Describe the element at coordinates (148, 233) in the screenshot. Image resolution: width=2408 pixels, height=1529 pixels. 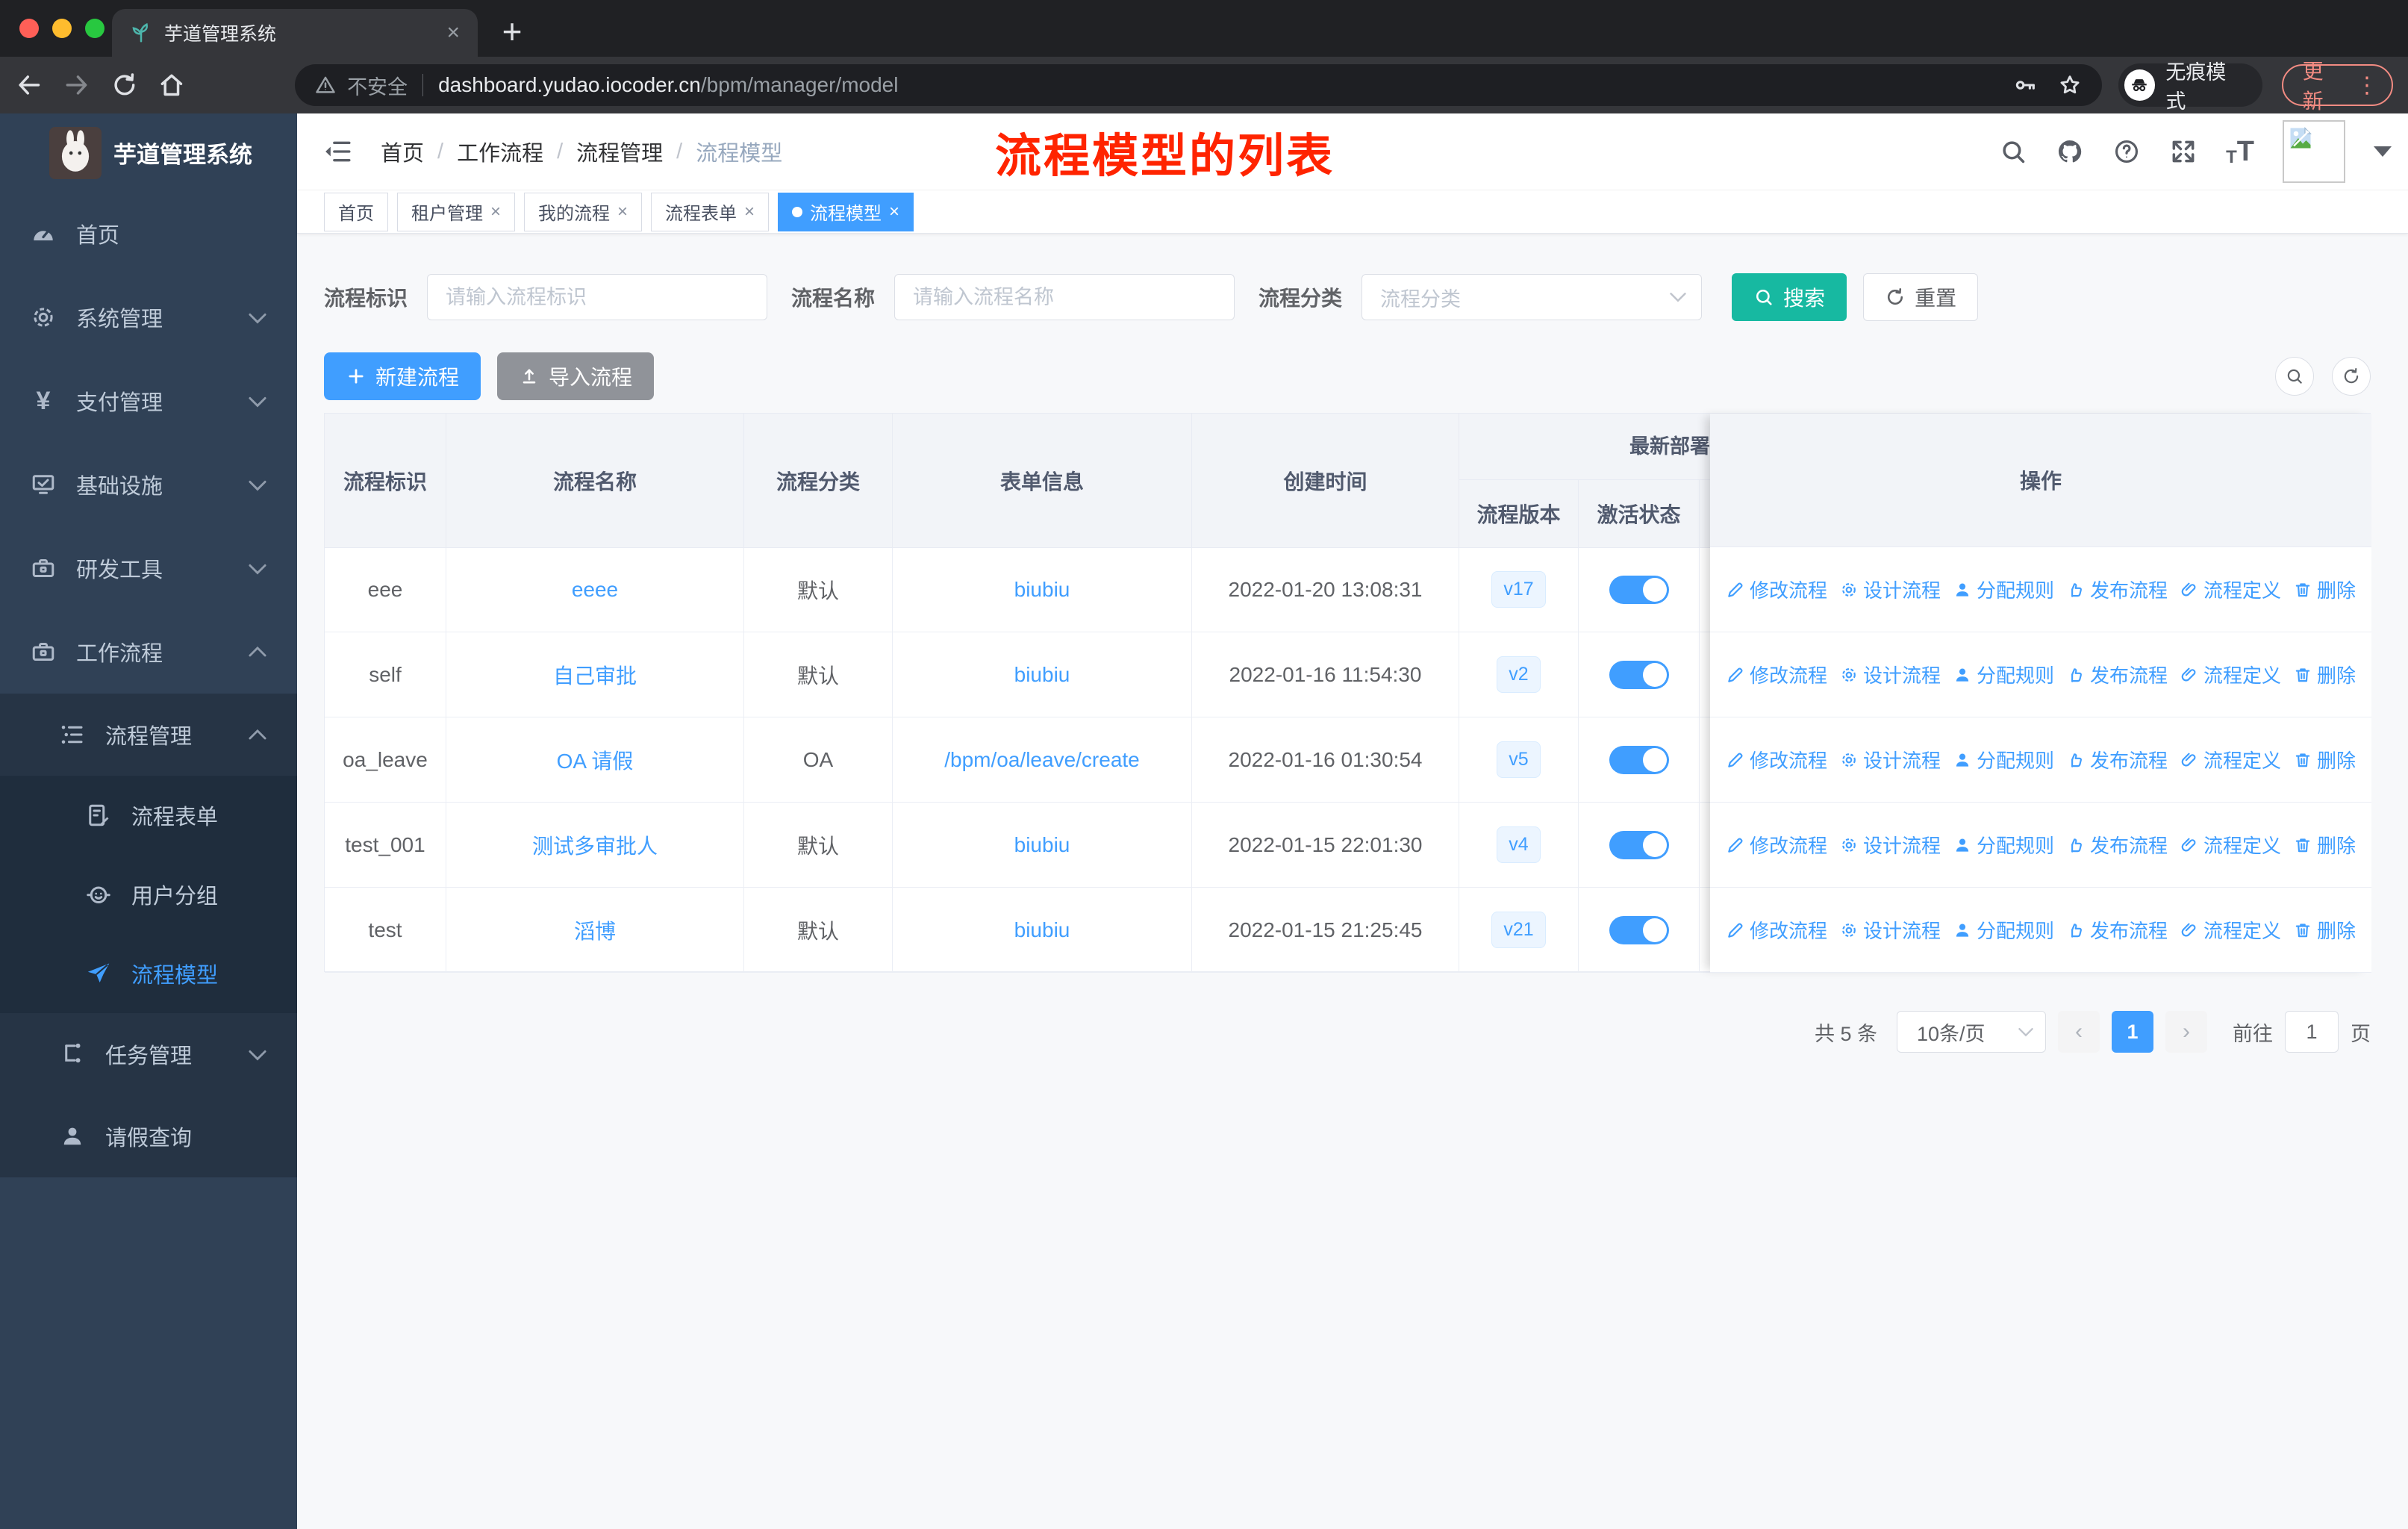
I see `sidebar-item-home: 首页` at that location.